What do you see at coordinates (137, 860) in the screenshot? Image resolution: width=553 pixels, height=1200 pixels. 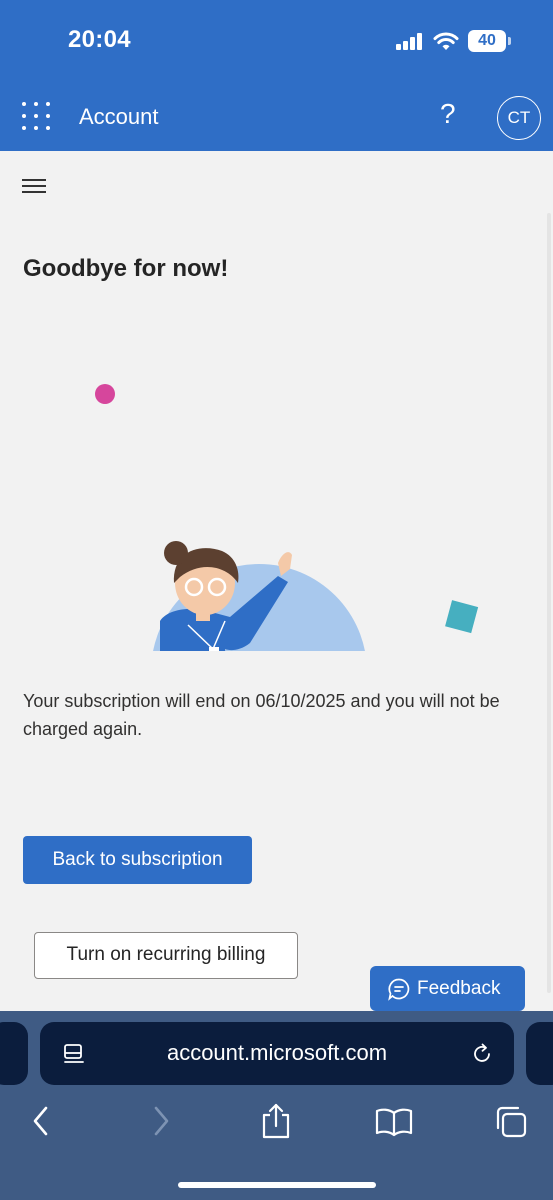 I see `back-to-subscription-button: Back to subscription` at bounding box center [137, 860].